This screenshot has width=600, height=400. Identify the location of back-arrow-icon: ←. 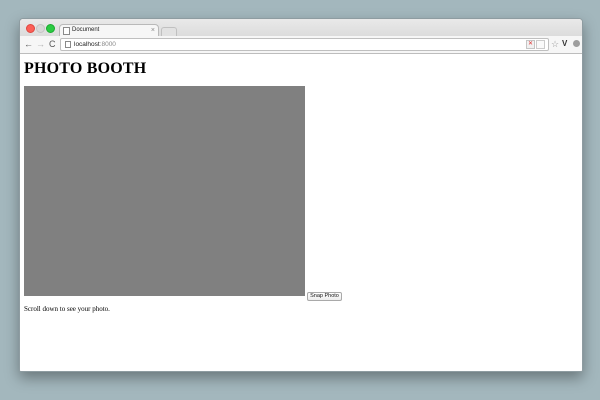
(28, 44).